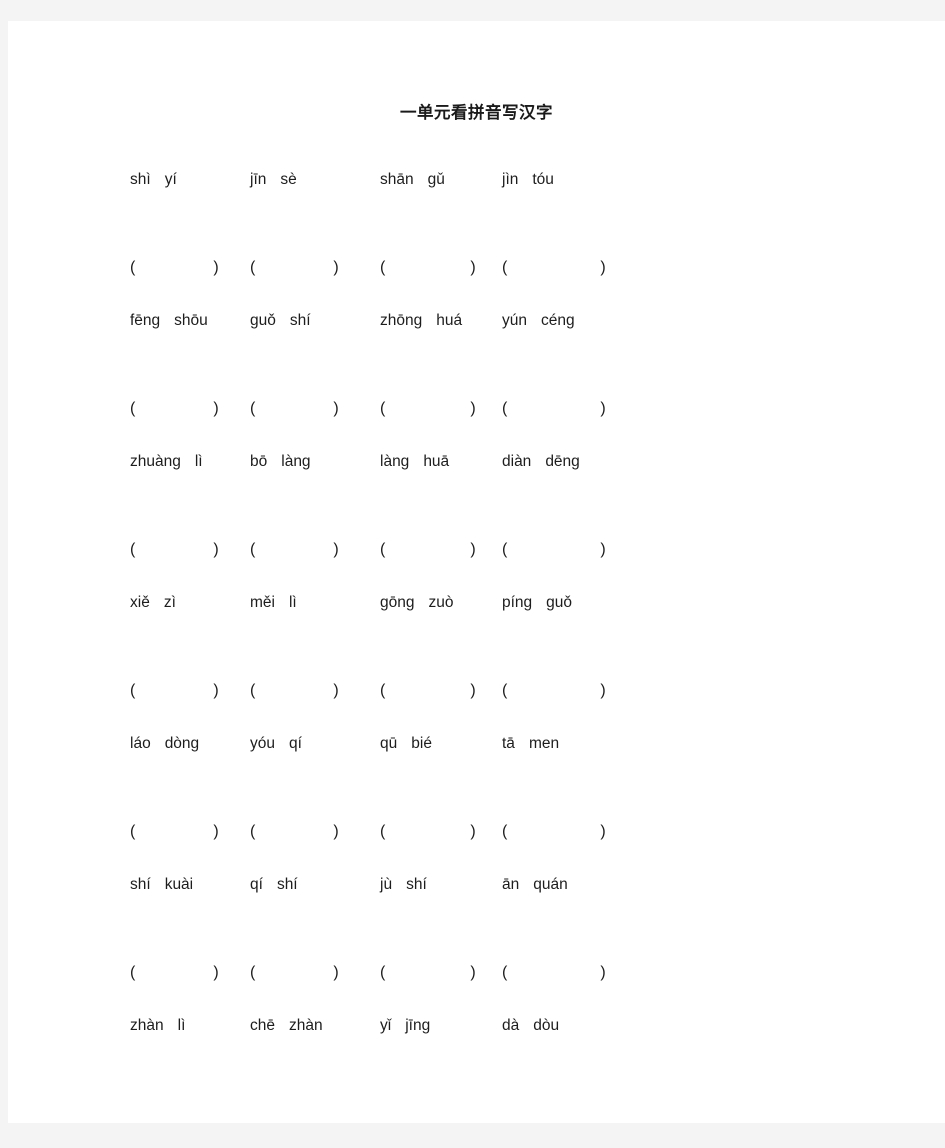 Image resolution: width=945 pixels, height=1148 pixels. I want to click on exercise-block: zhuàng lì bō làng làng huā diàn dēng()()()(), so click(476, 513).